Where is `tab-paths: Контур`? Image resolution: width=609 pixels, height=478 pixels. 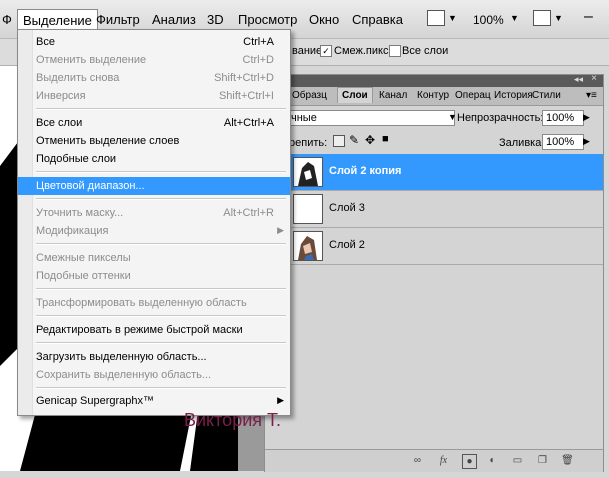 tab-paths: Контур is located at coordinates (433, 95).